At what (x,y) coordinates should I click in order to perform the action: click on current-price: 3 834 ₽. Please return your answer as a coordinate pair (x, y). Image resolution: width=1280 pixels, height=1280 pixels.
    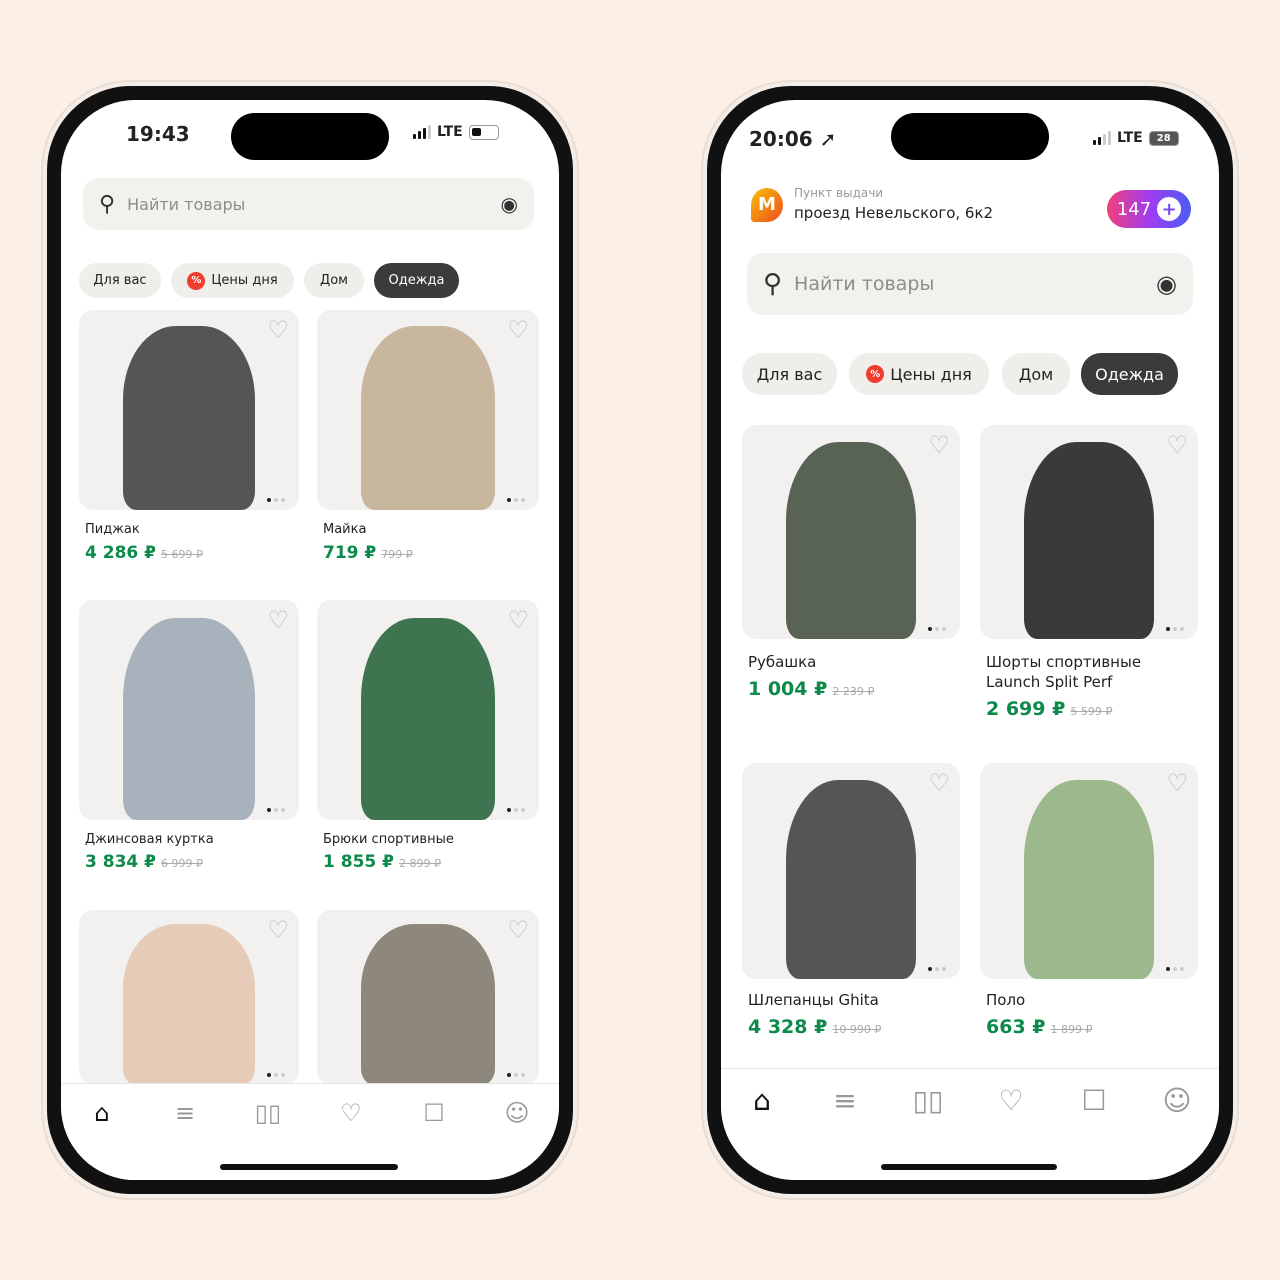
    Looking at the image, I should click on (120, 862).